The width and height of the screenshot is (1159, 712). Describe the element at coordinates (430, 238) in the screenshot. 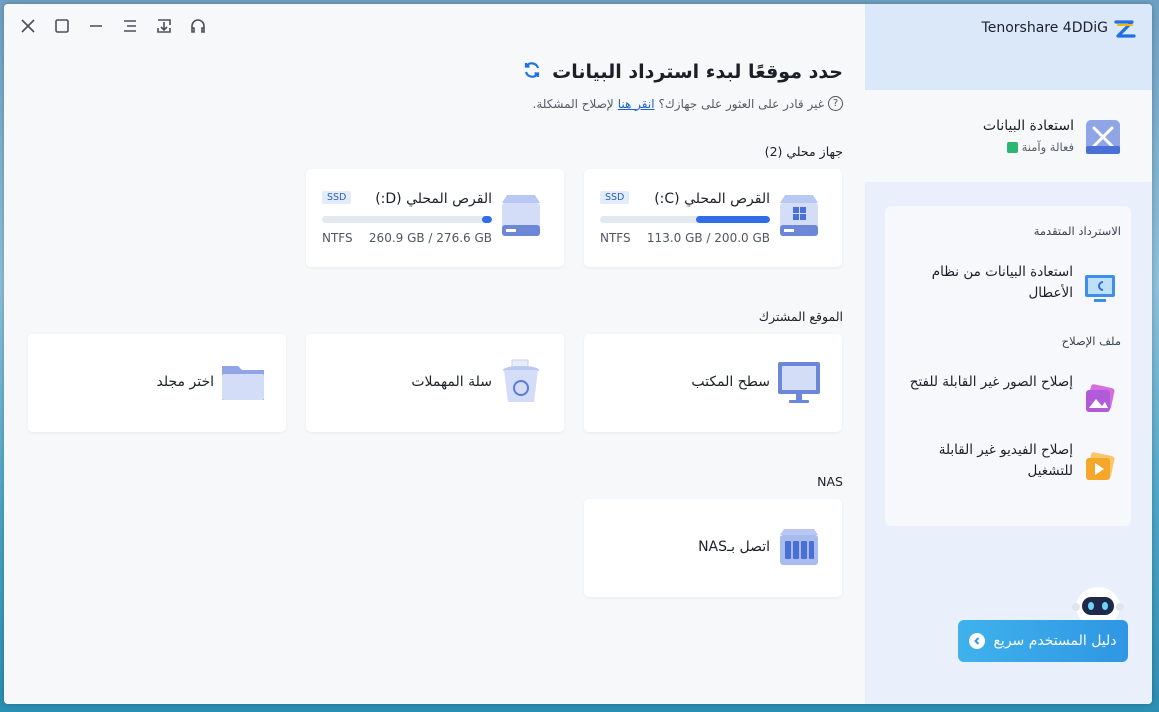

I see `drive-size: 260.9 GB / 276.6 GB` at that location.